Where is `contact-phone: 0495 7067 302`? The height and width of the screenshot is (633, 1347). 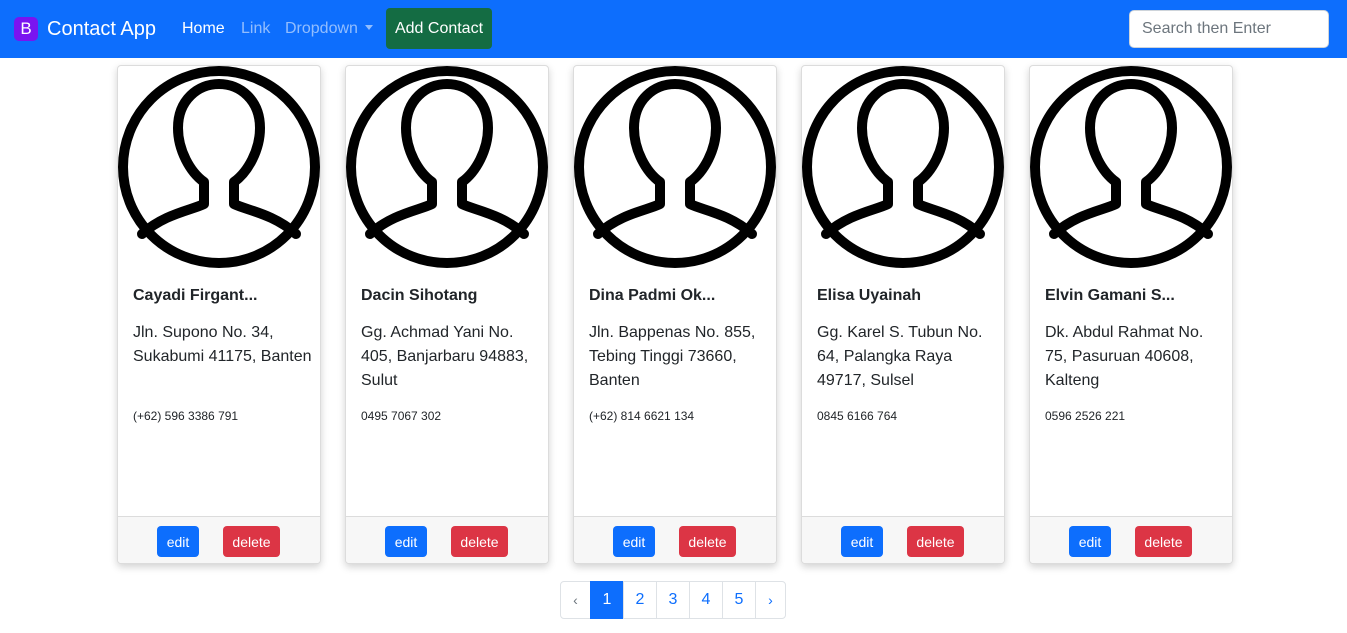 contact-phone: 0495 7067 302 is located at coordinates (401, 416).